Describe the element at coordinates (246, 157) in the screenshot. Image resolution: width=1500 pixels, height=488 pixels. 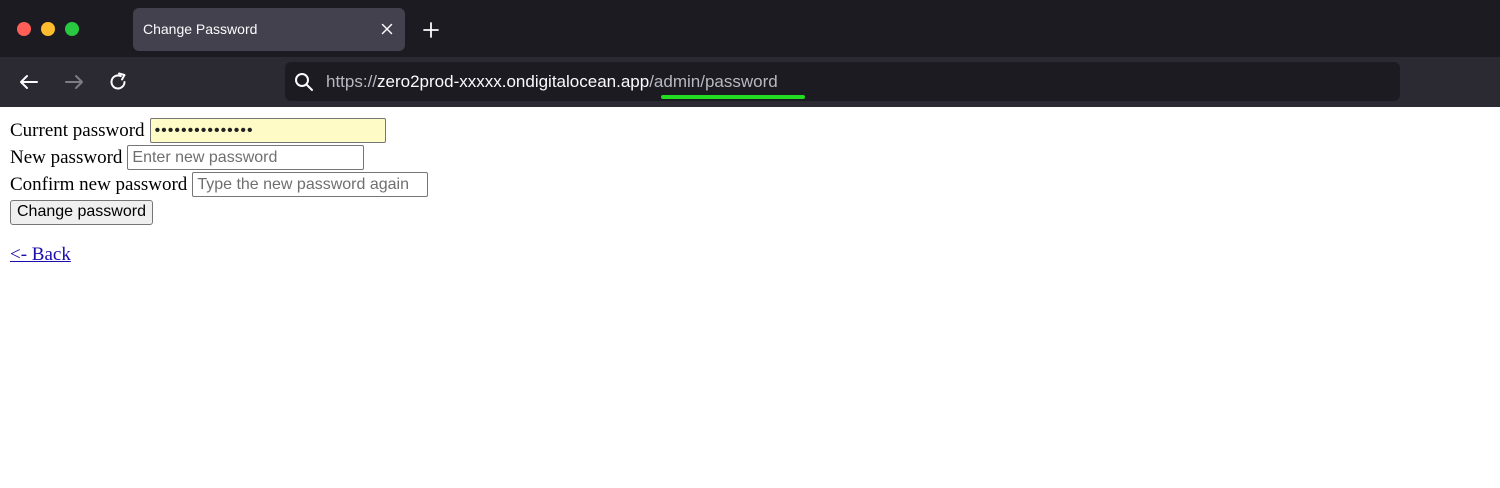
I see `new-password-field` at that location.